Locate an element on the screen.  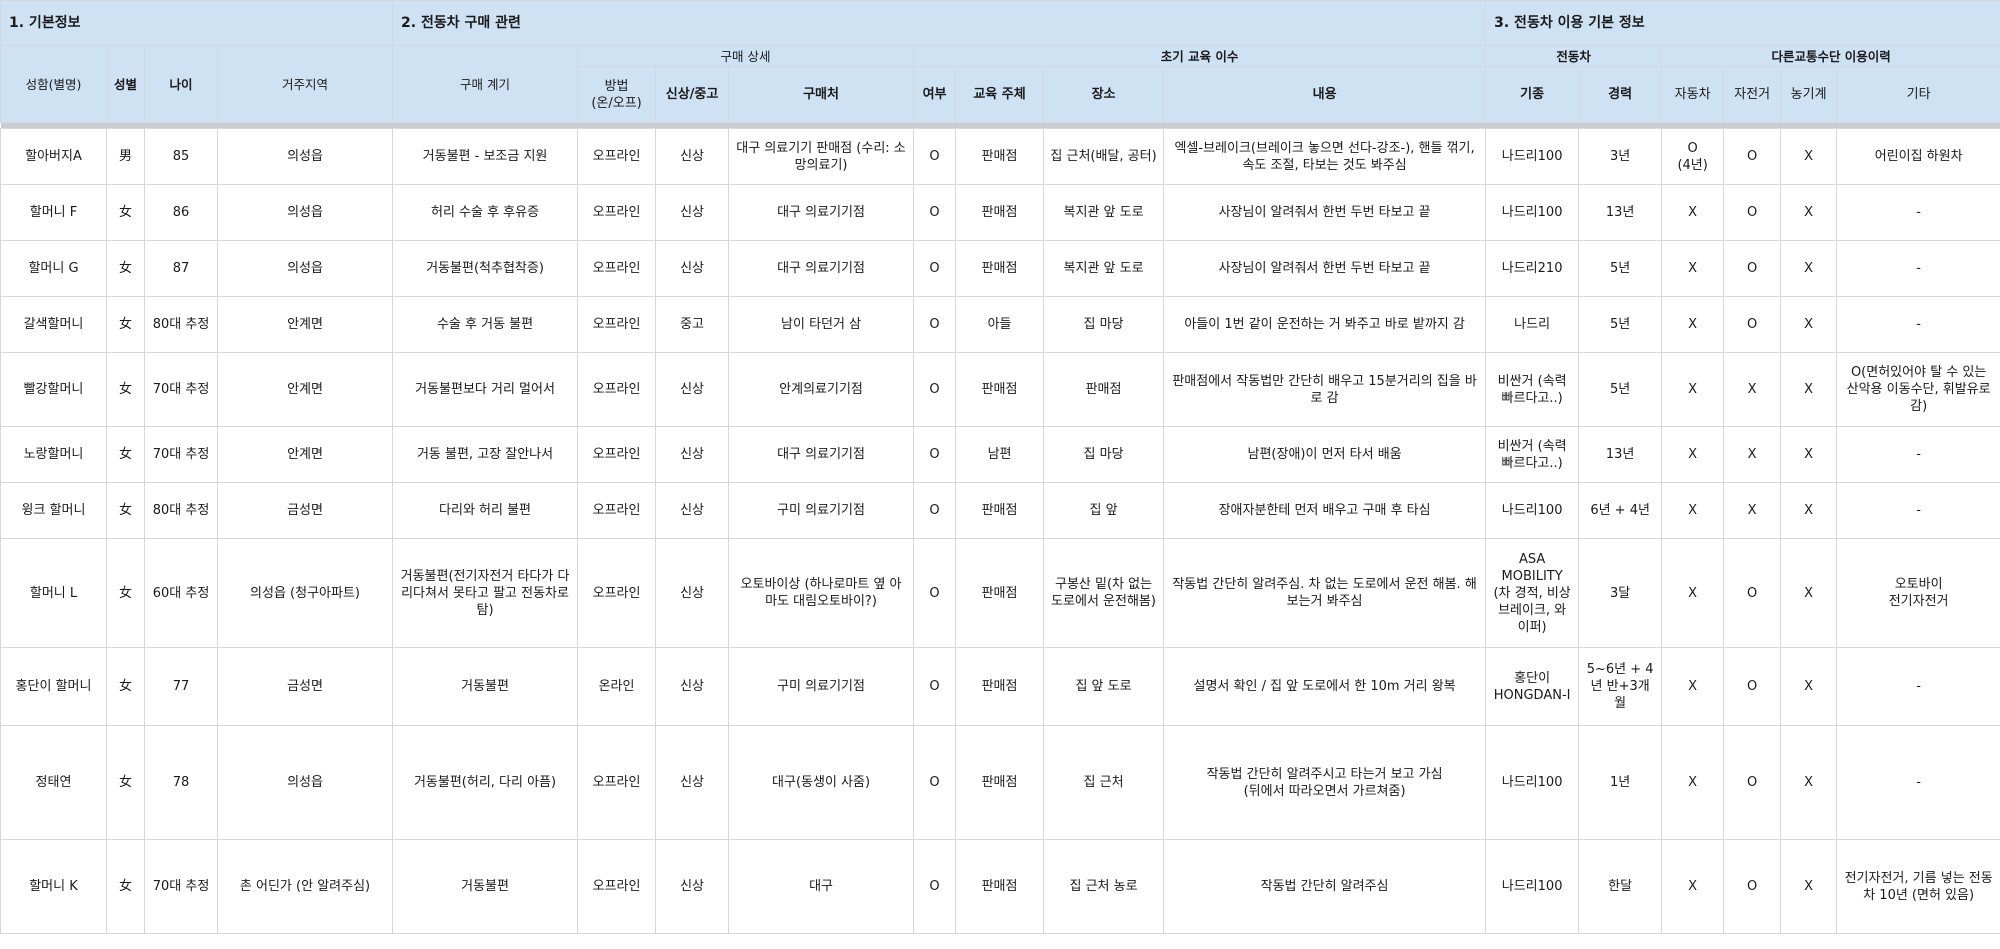
cell-name: 노랑할머니 is located at coordinates (53, 454).